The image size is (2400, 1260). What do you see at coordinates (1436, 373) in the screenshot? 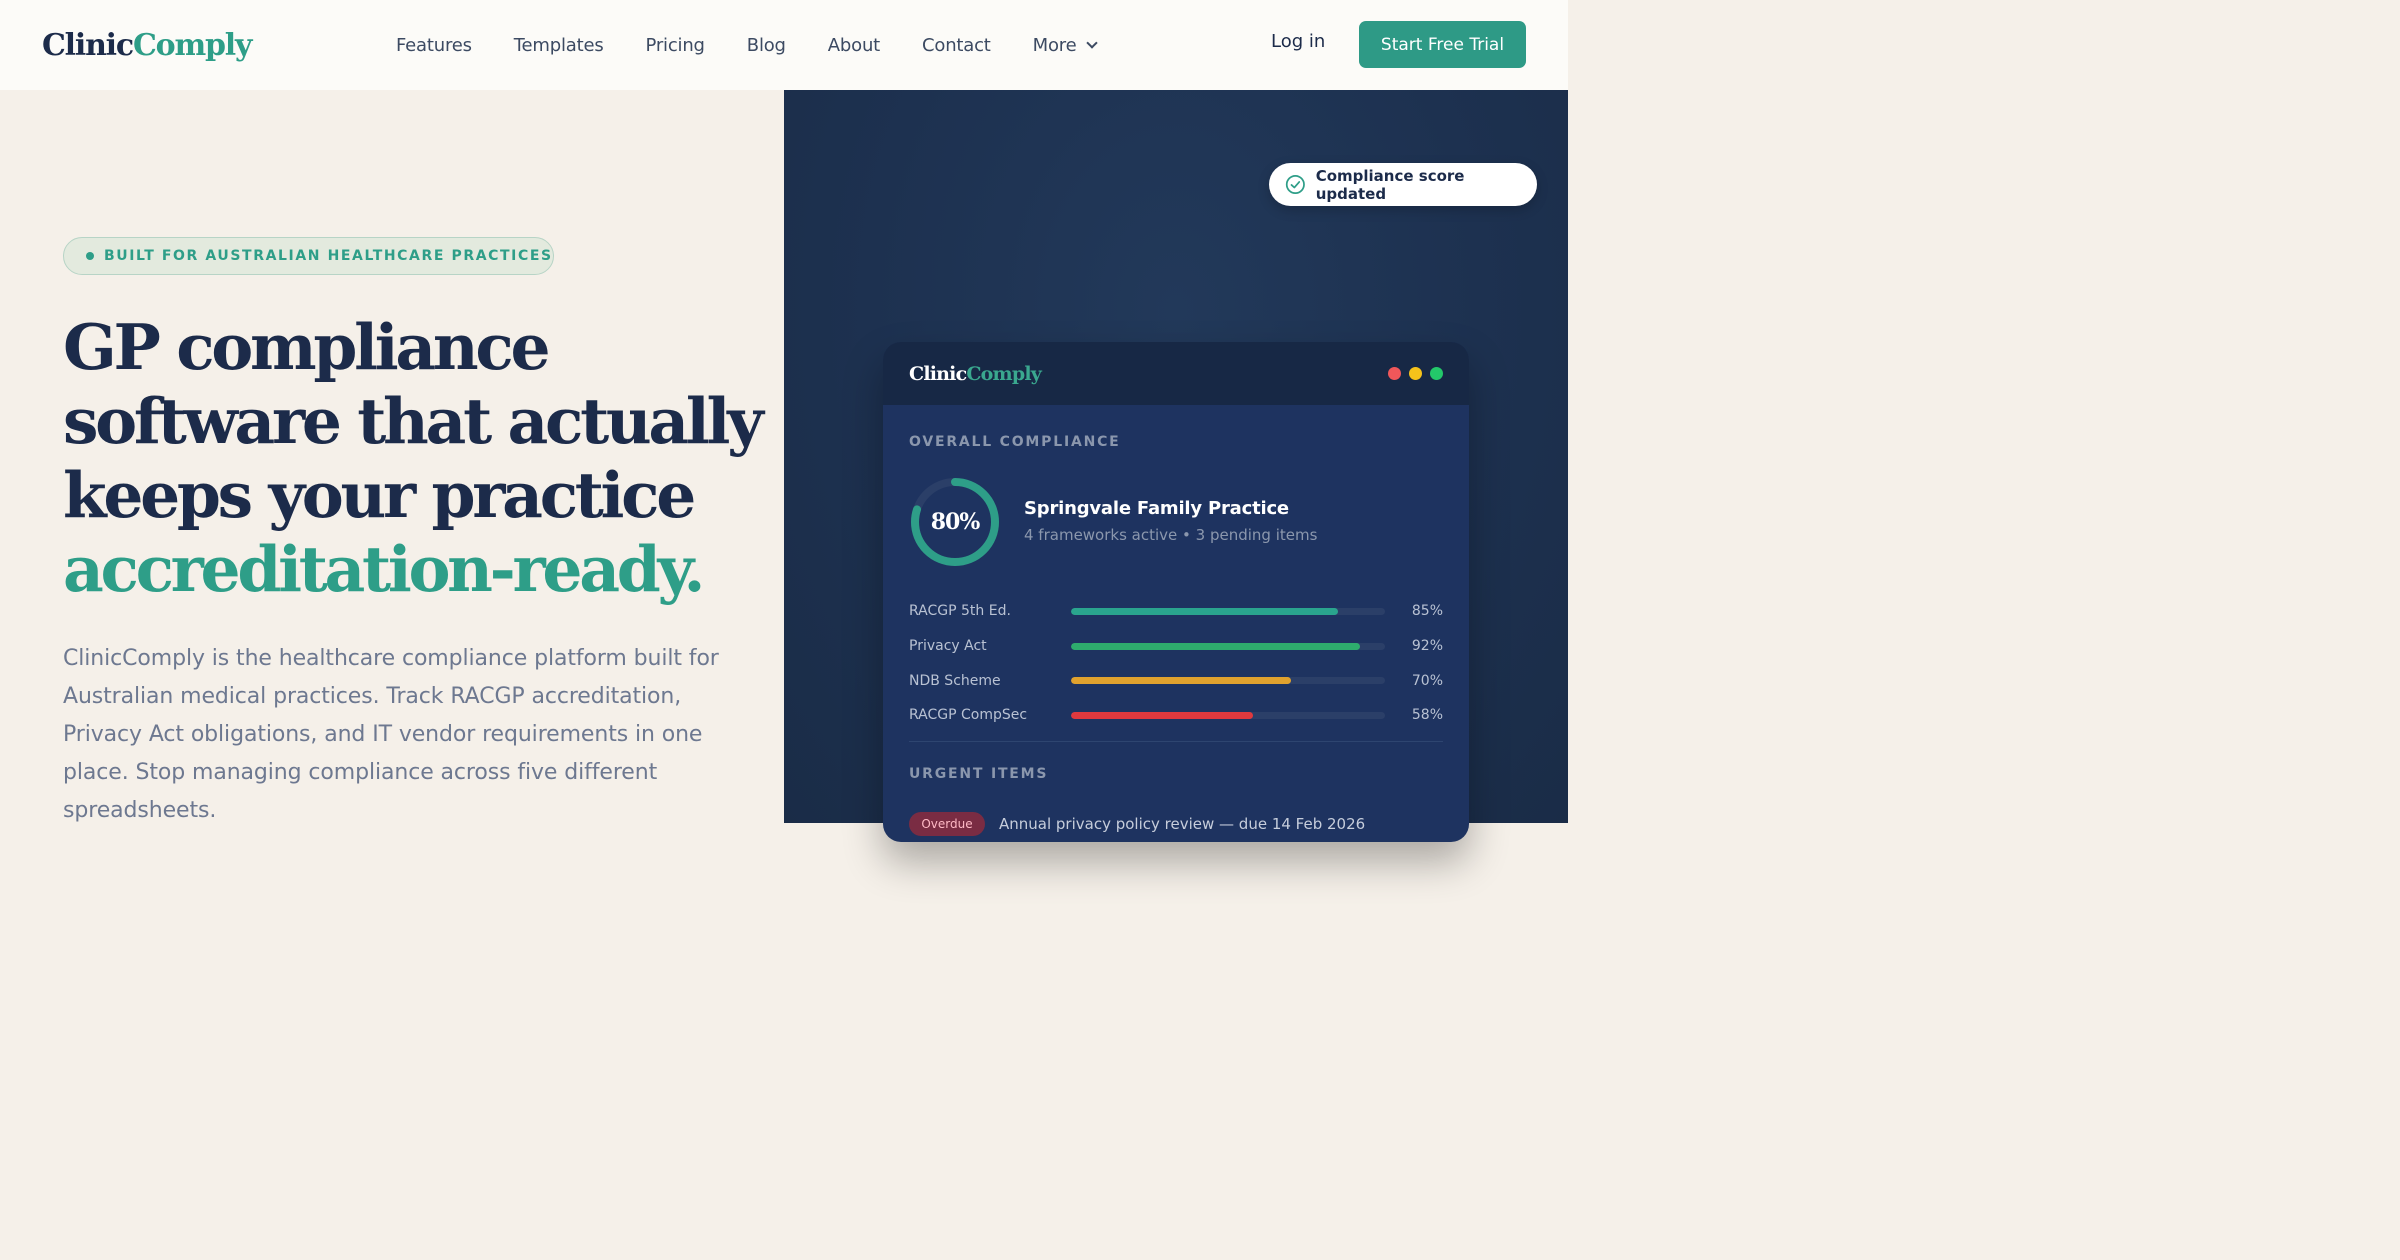
I see `window-dot-green` at bounding box center [1436, 373].